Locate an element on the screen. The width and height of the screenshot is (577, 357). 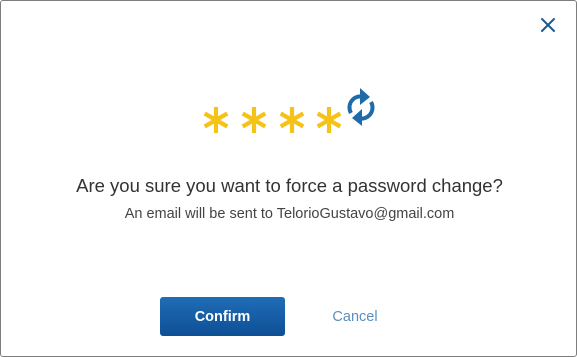
close-button is located at coordinates (548, 25).